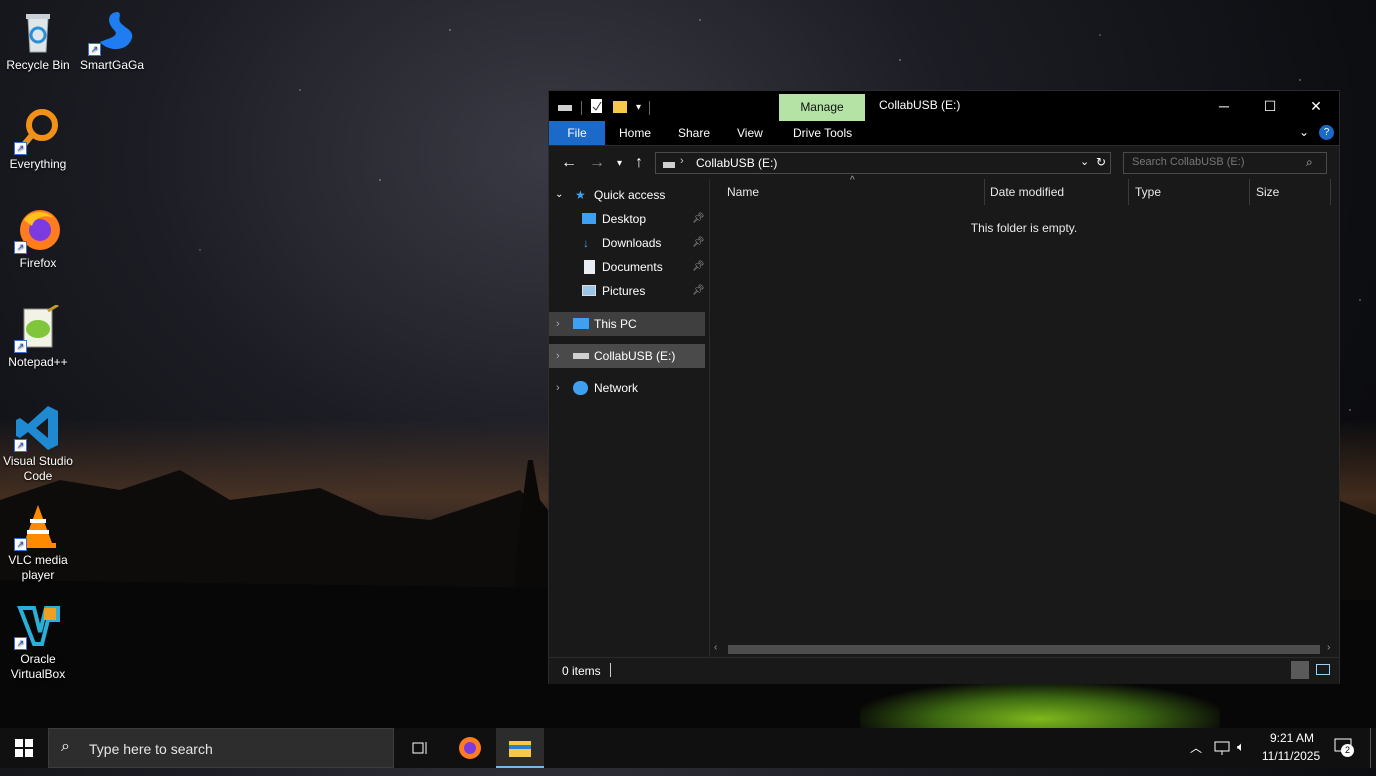 The width and height of the screenshot is (1376, 776). I want to click on network-status-icon, so click(1222, 750).